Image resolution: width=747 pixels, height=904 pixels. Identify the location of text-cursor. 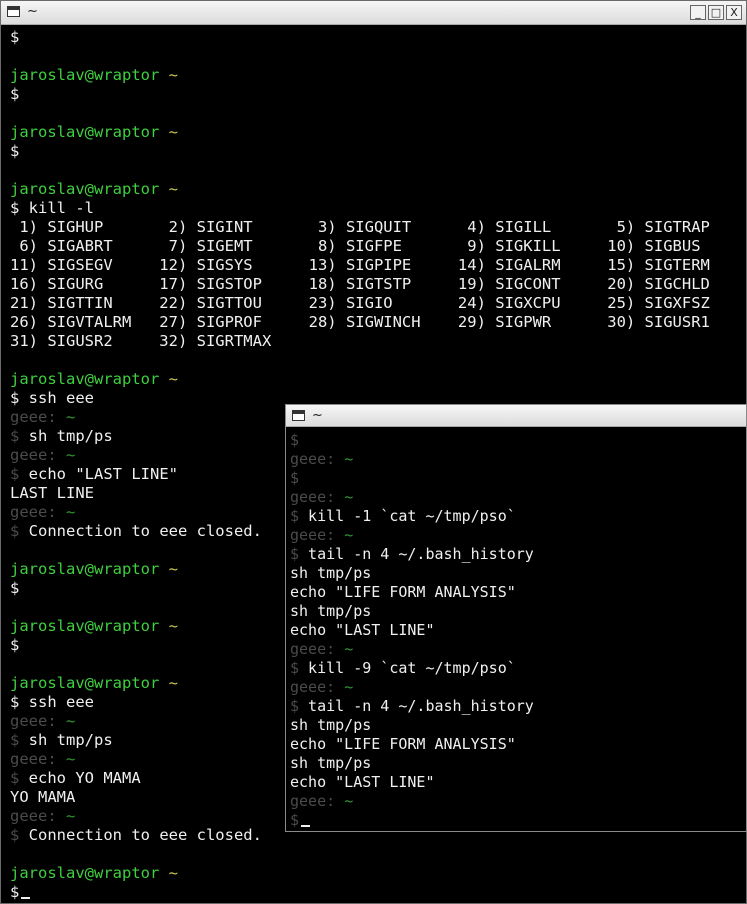
(26, 898).